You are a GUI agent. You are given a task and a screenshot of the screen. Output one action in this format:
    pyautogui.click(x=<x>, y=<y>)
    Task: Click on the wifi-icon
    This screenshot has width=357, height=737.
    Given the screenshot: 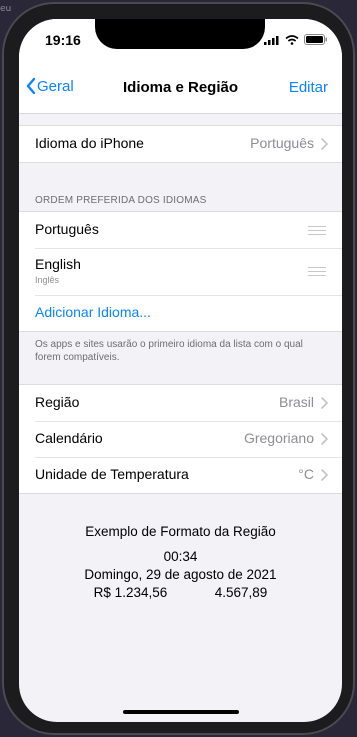 What is the action you would take?
    pyautogui.click(x=292, y=39)
    